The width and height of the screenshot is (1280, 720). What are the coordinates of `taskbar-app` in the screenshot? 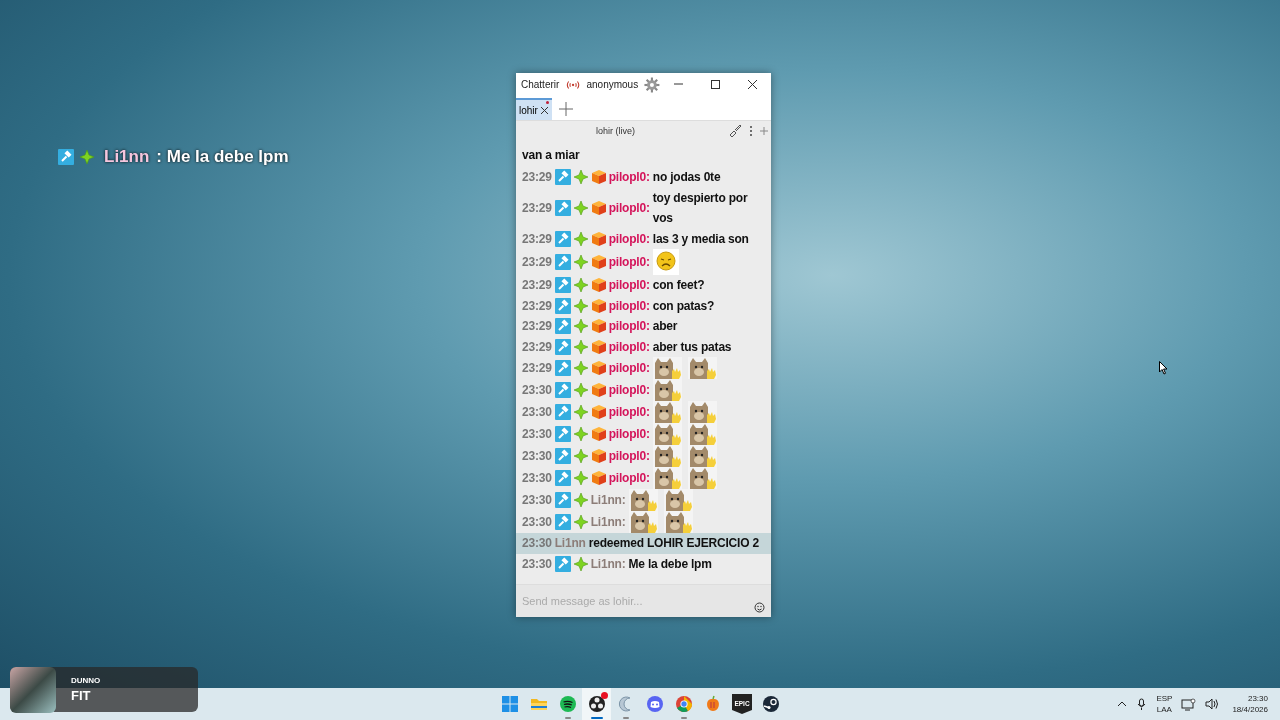 It's located at (596, 704).